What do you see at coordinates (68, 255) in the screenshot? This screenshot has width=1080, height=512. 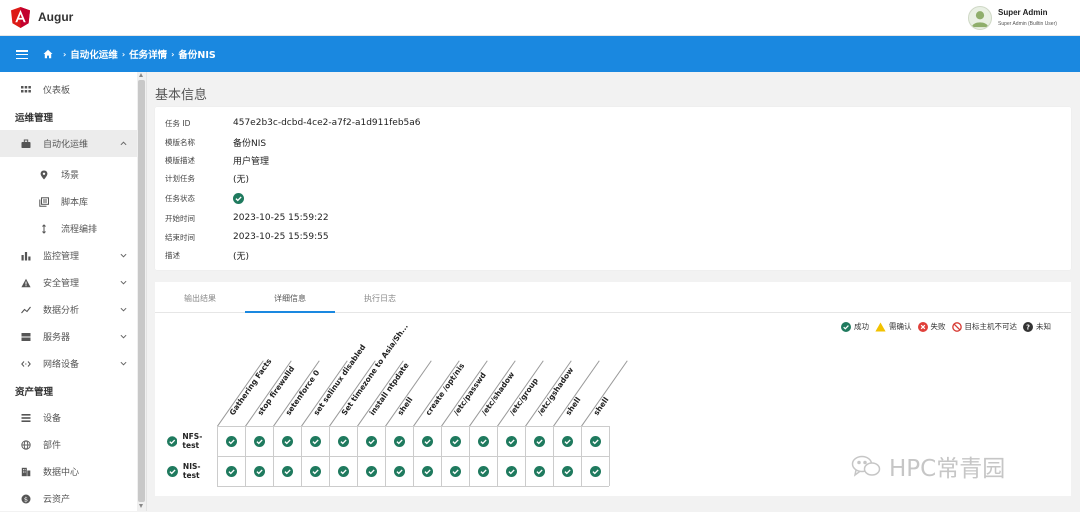 I see `sidebar-item-monitoring: 监控管理` at bounding box center [68, 255].